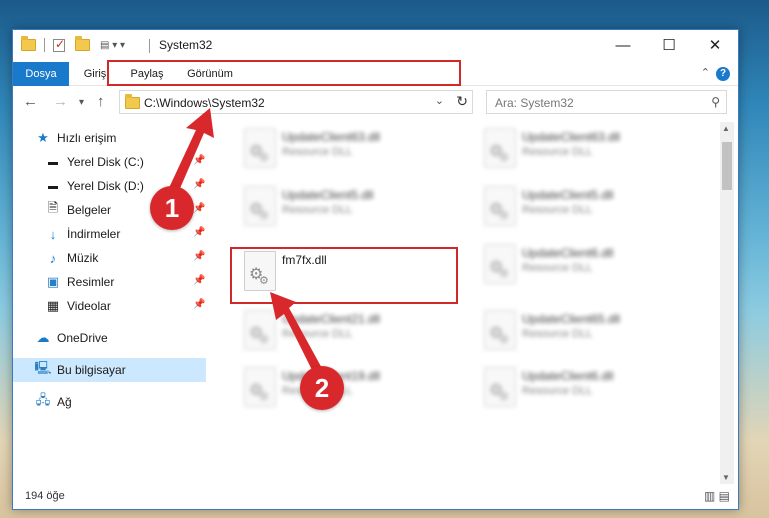 The image size is (769, 518). What do you see at coordinates (60, 101) in the screenshot?
I see `forward-arrow-icon: →` at bounding box center [60, 101].